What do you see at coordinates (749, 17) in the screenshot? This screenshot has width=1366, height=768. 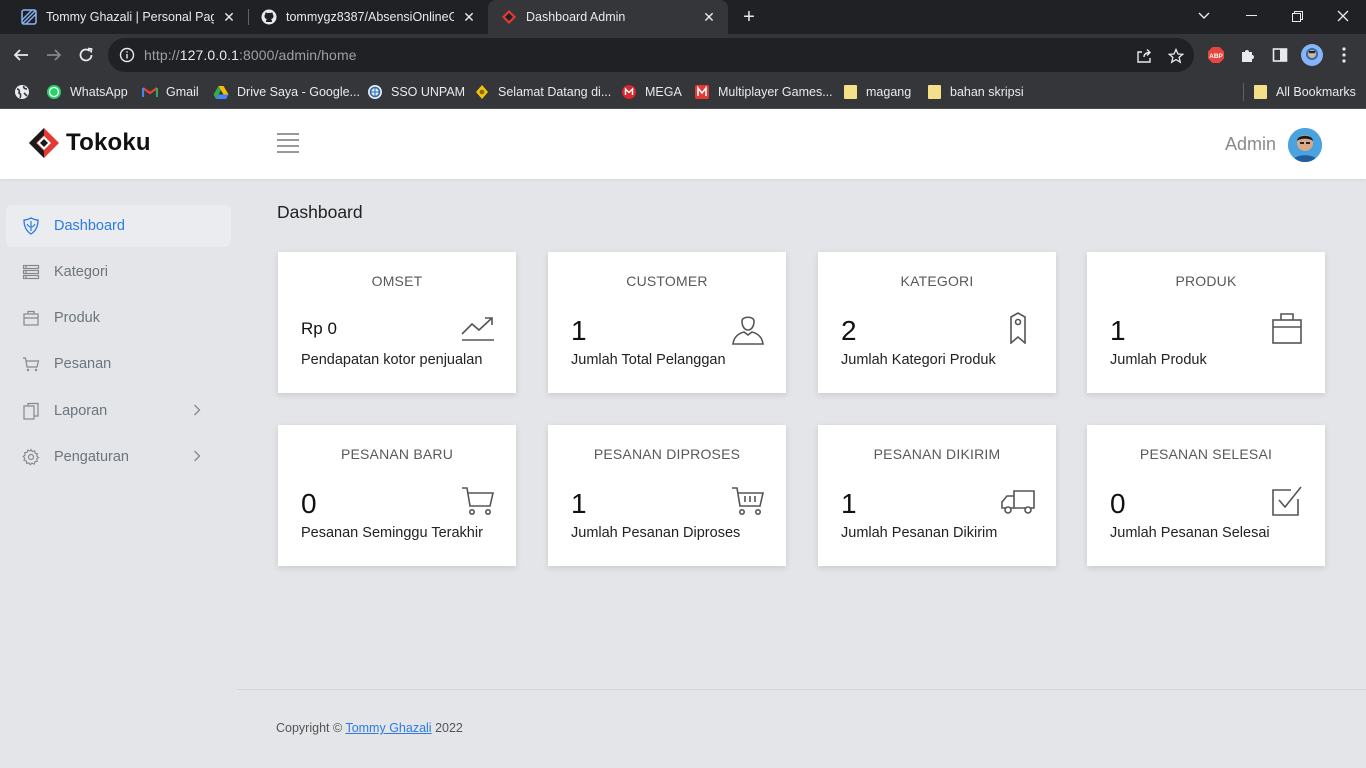 I see `new-tab-plus-icon: +` at bounding box center [749, 17].